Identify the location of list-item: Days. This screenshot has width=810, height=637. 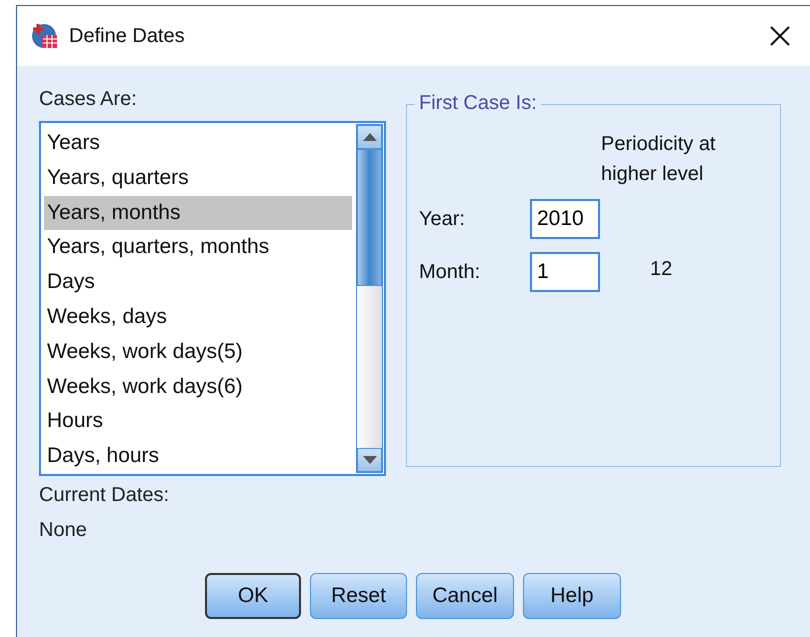
(198, 282).